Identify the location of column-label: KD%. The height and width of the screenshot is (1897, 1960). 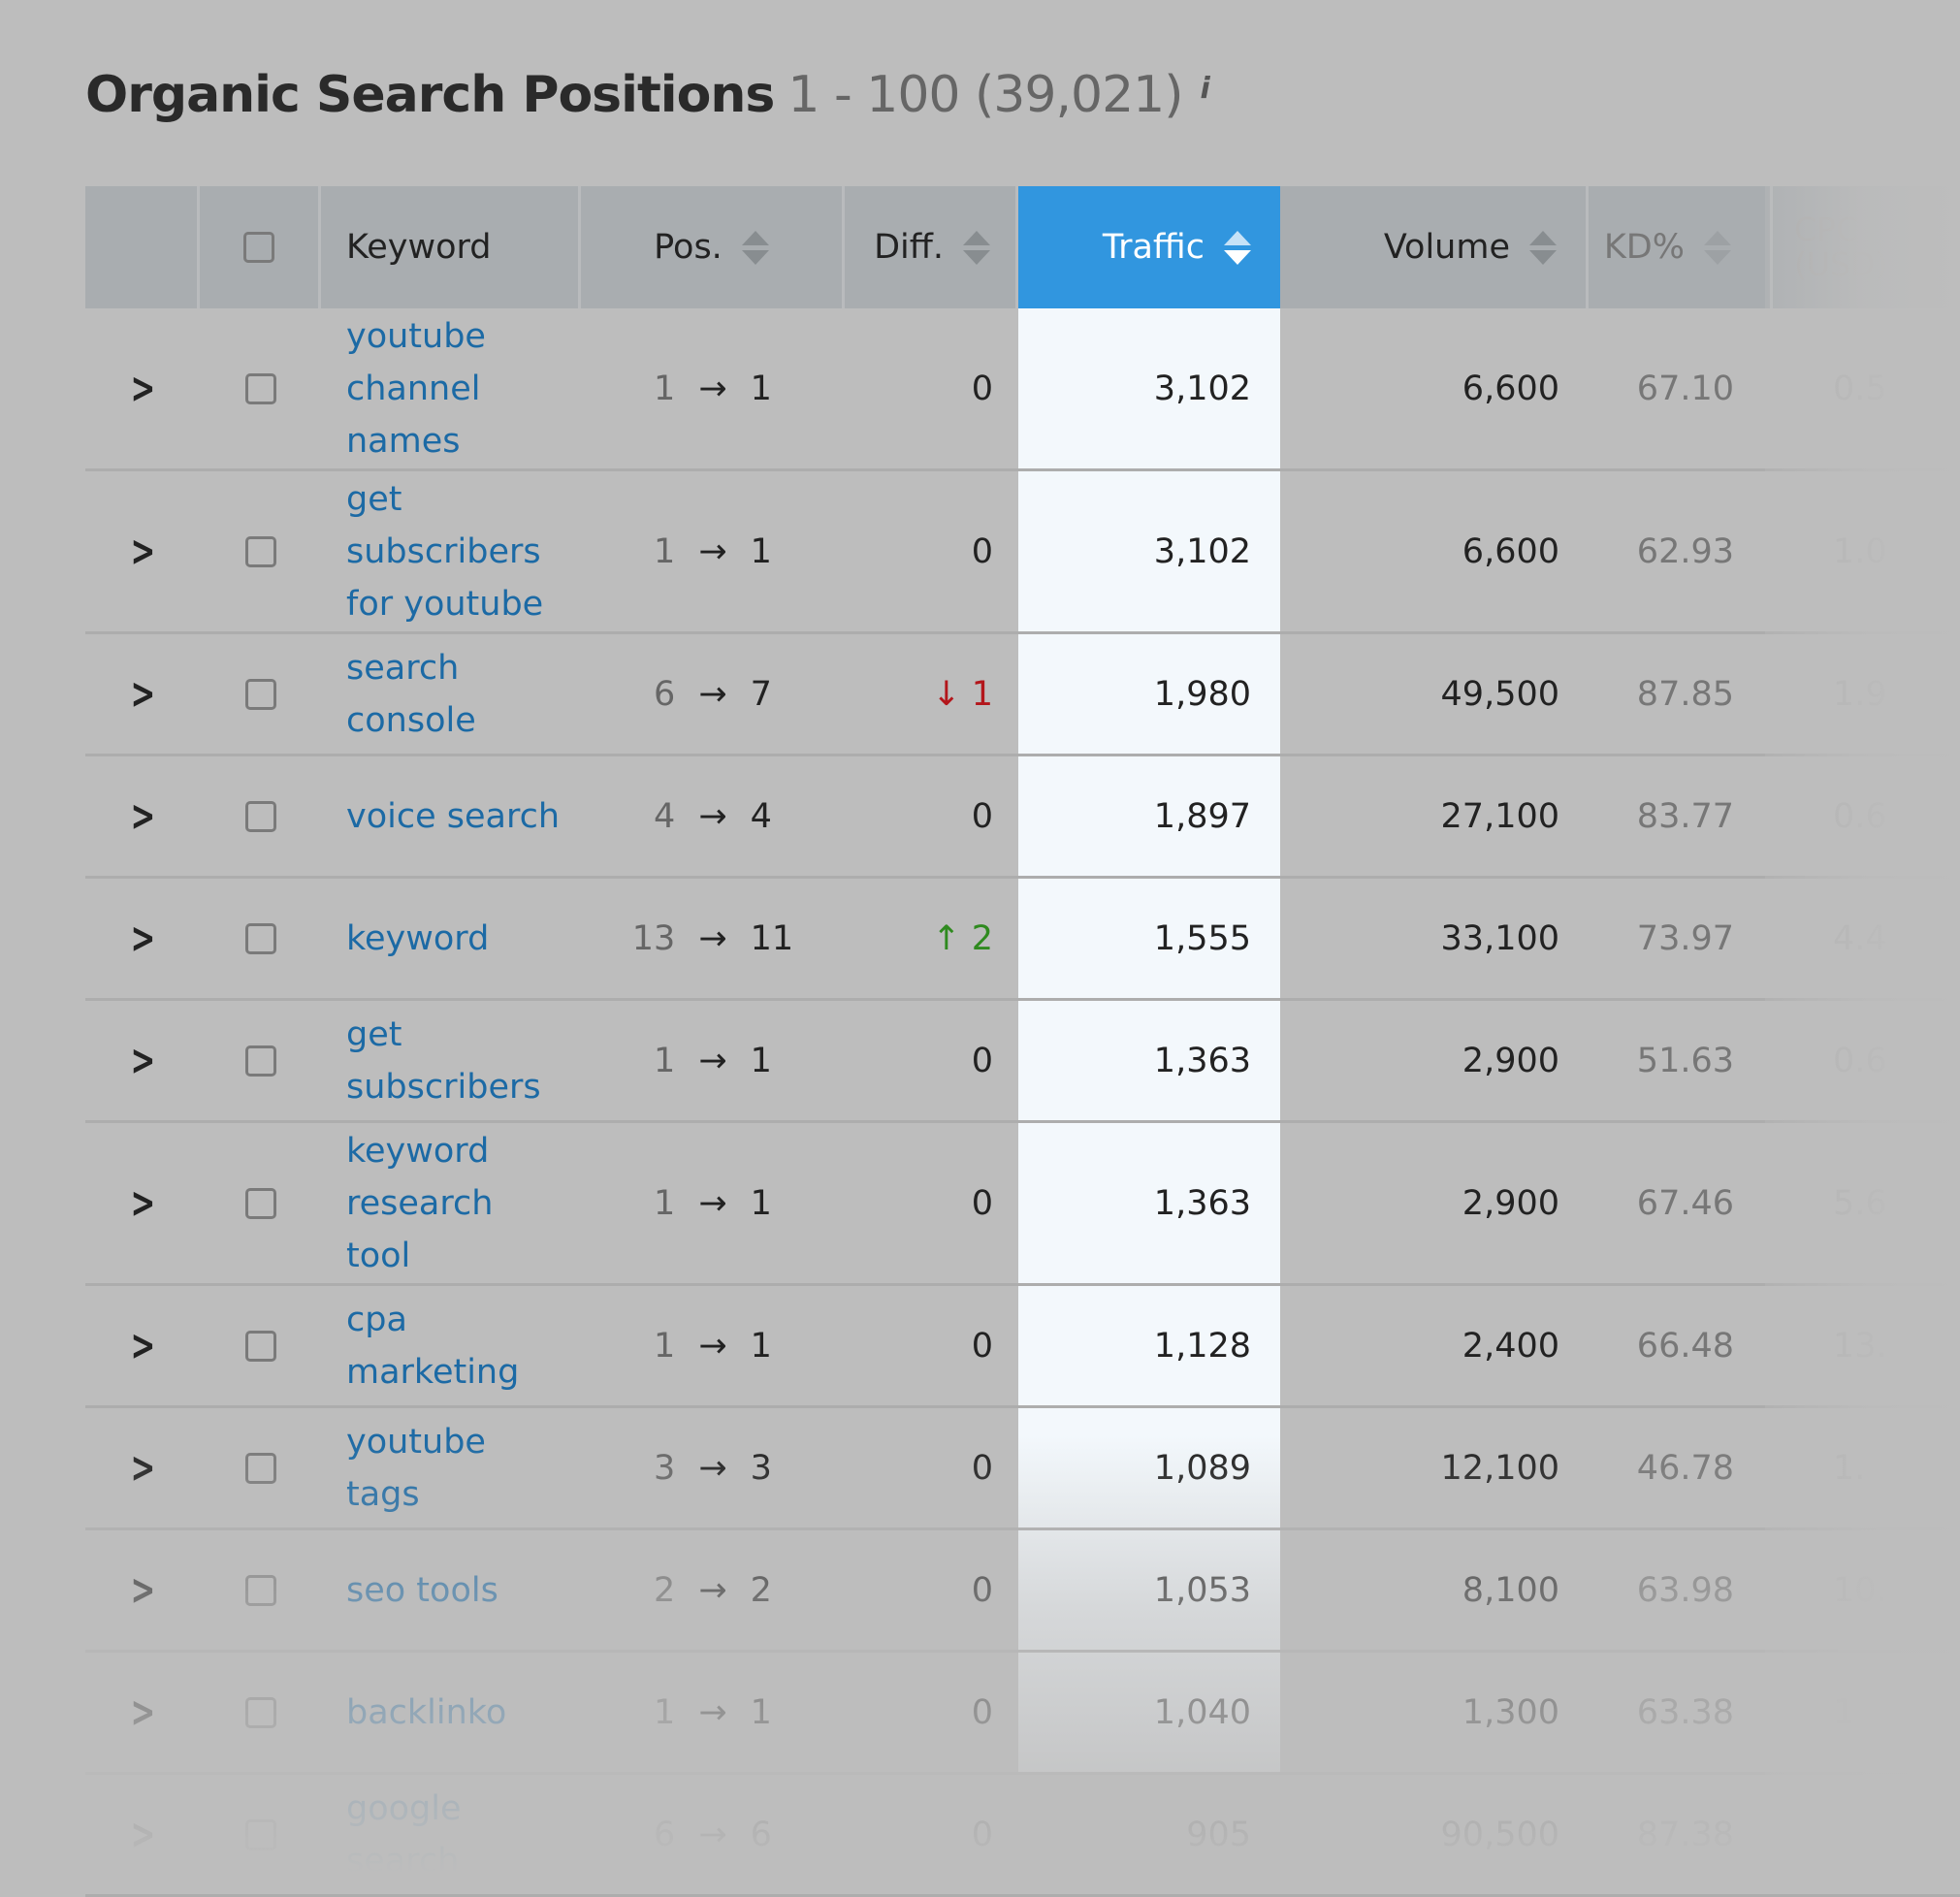
(1644, 247).